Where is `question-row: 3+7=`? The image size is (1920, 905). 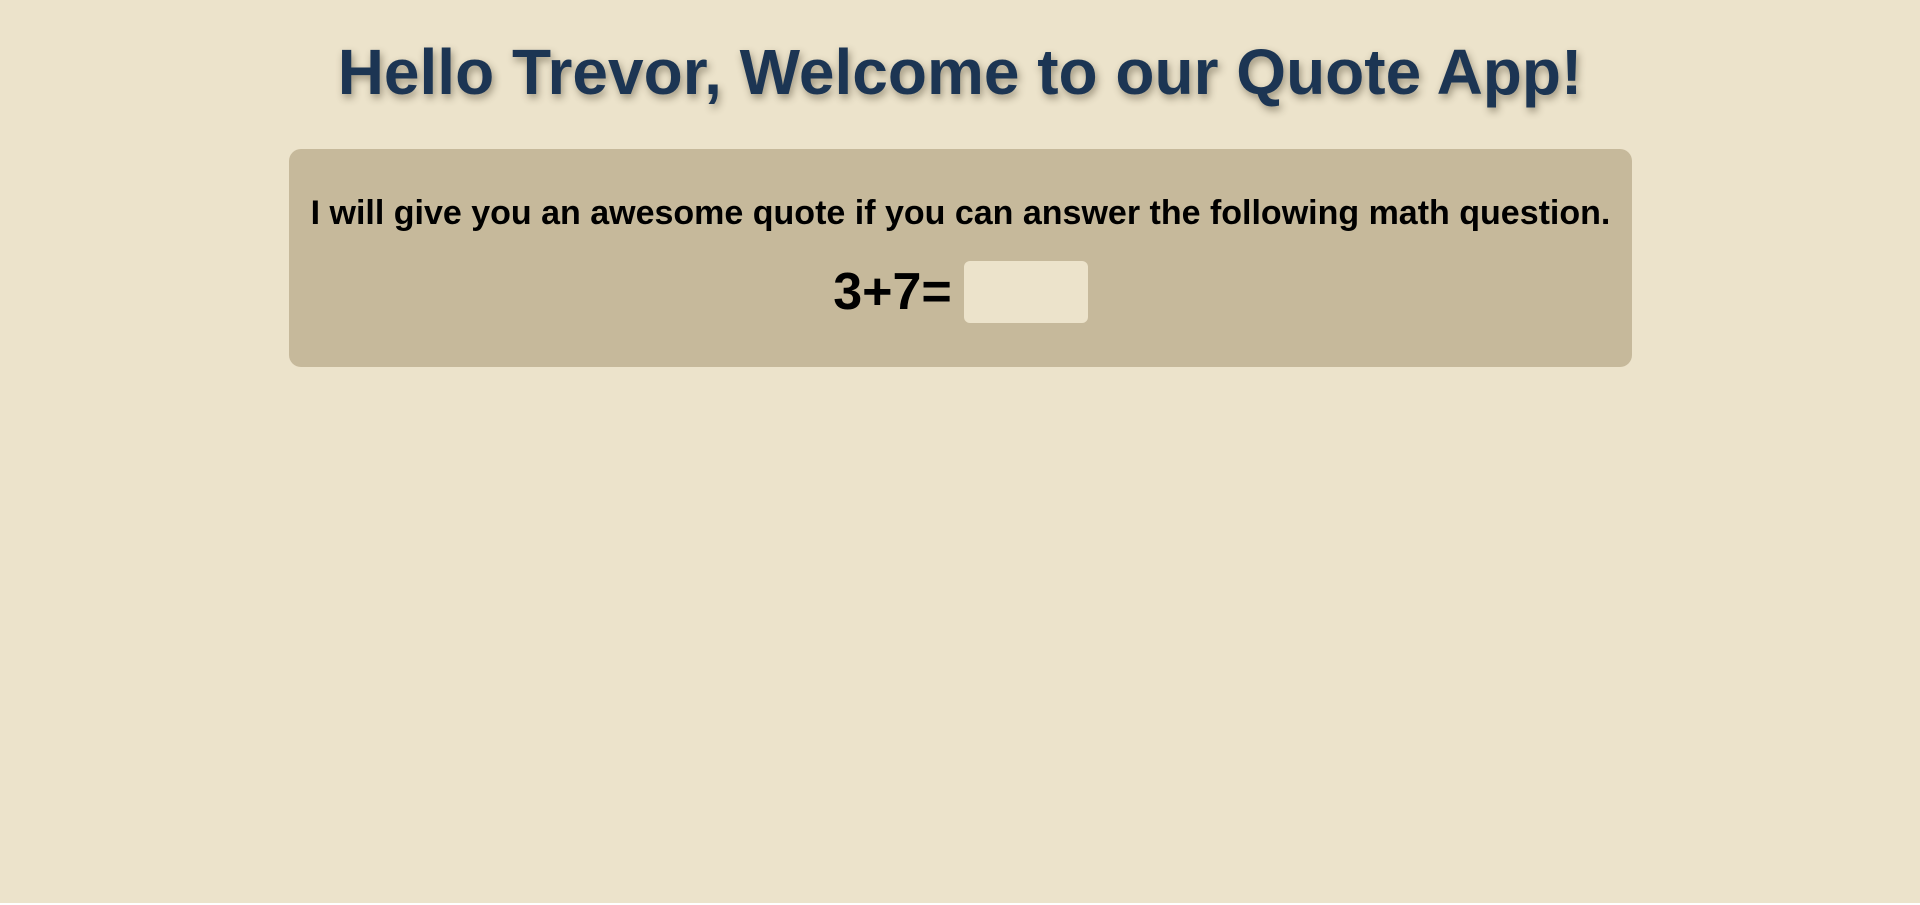 question-row: 3+7= is located at coordinates (960, 292).